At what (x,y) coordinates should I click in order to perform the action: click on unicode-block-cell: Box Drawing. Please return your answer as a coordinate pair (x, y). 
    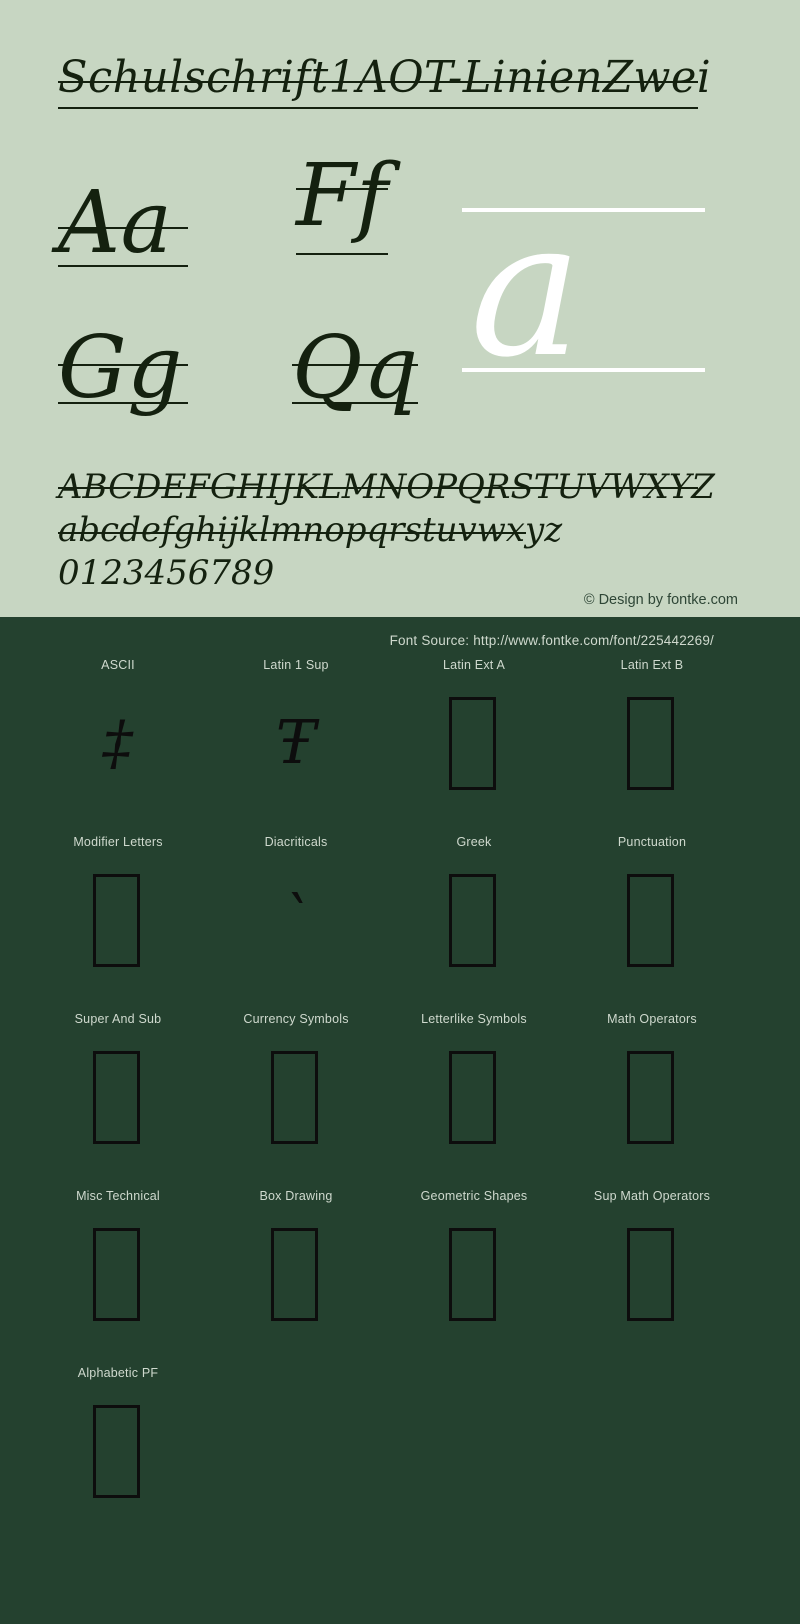
    Looking at the image, I should click on (296, 1266).